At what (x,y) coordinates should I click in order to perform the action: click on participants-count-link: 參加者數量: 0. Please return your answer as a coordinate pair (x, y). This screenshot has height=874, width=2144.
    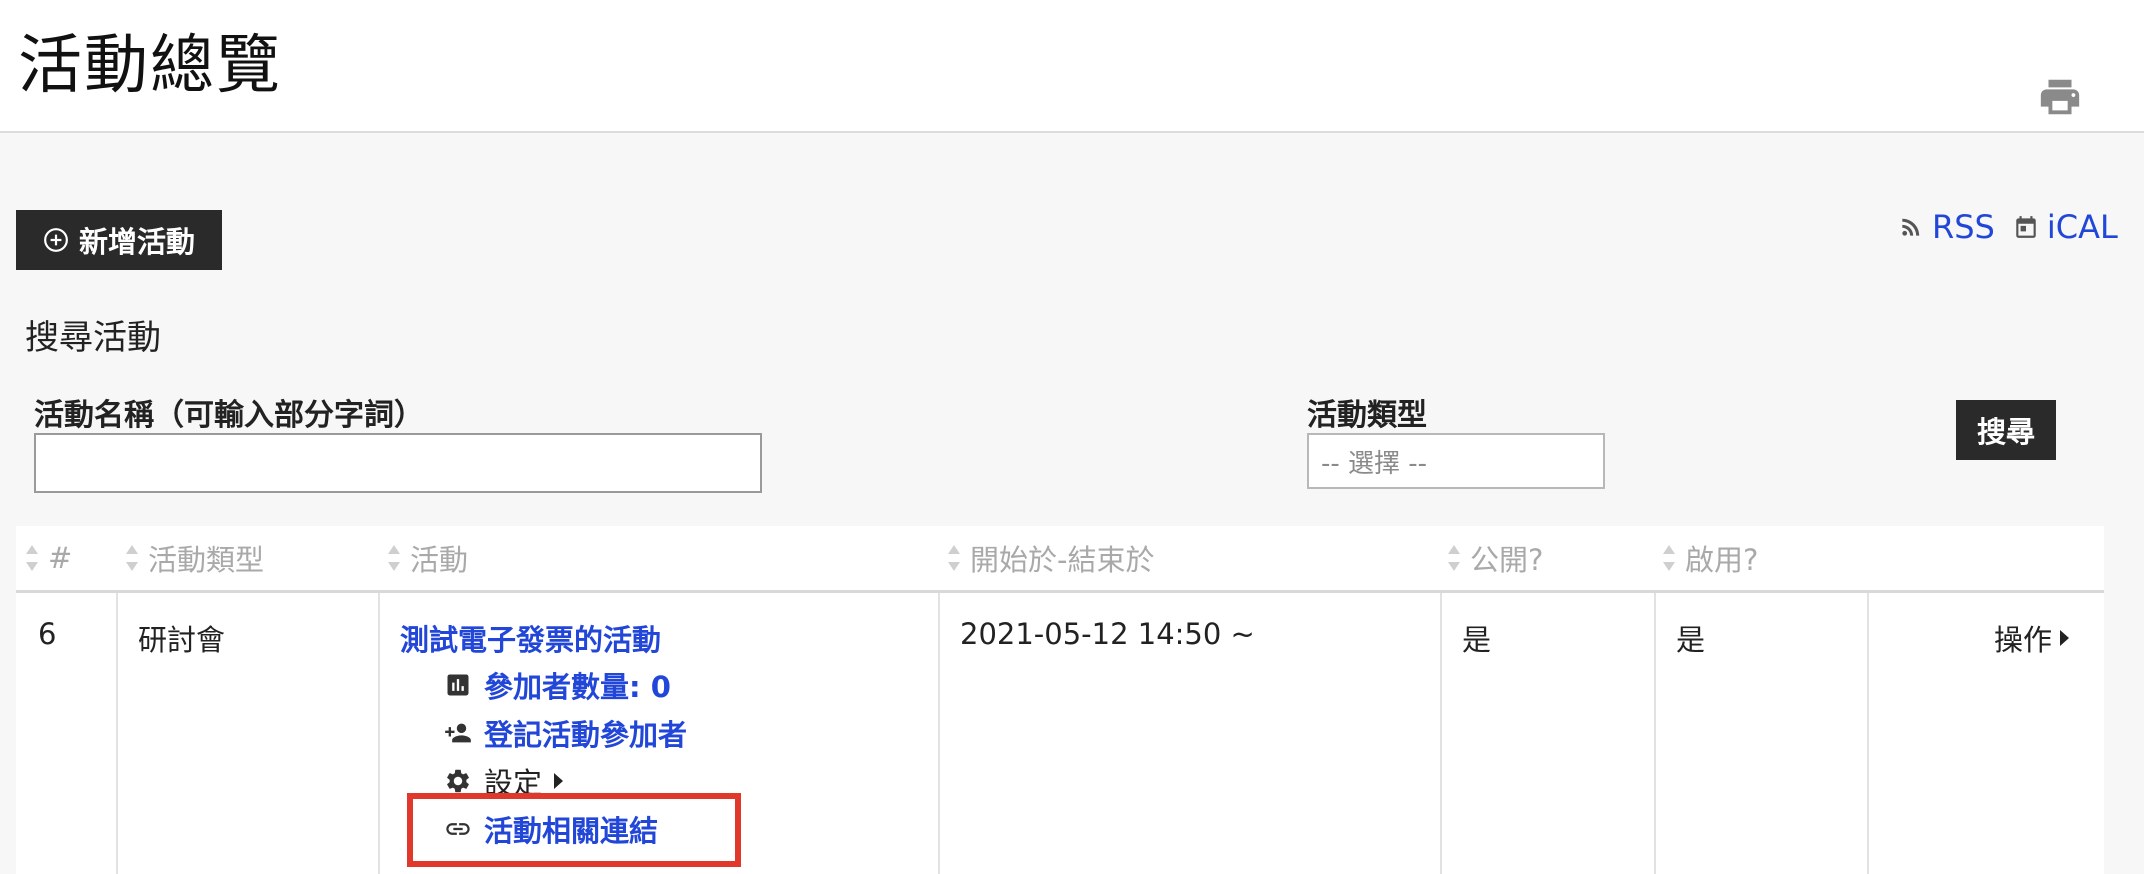
    Looking at the image, I should click on (557, 685).